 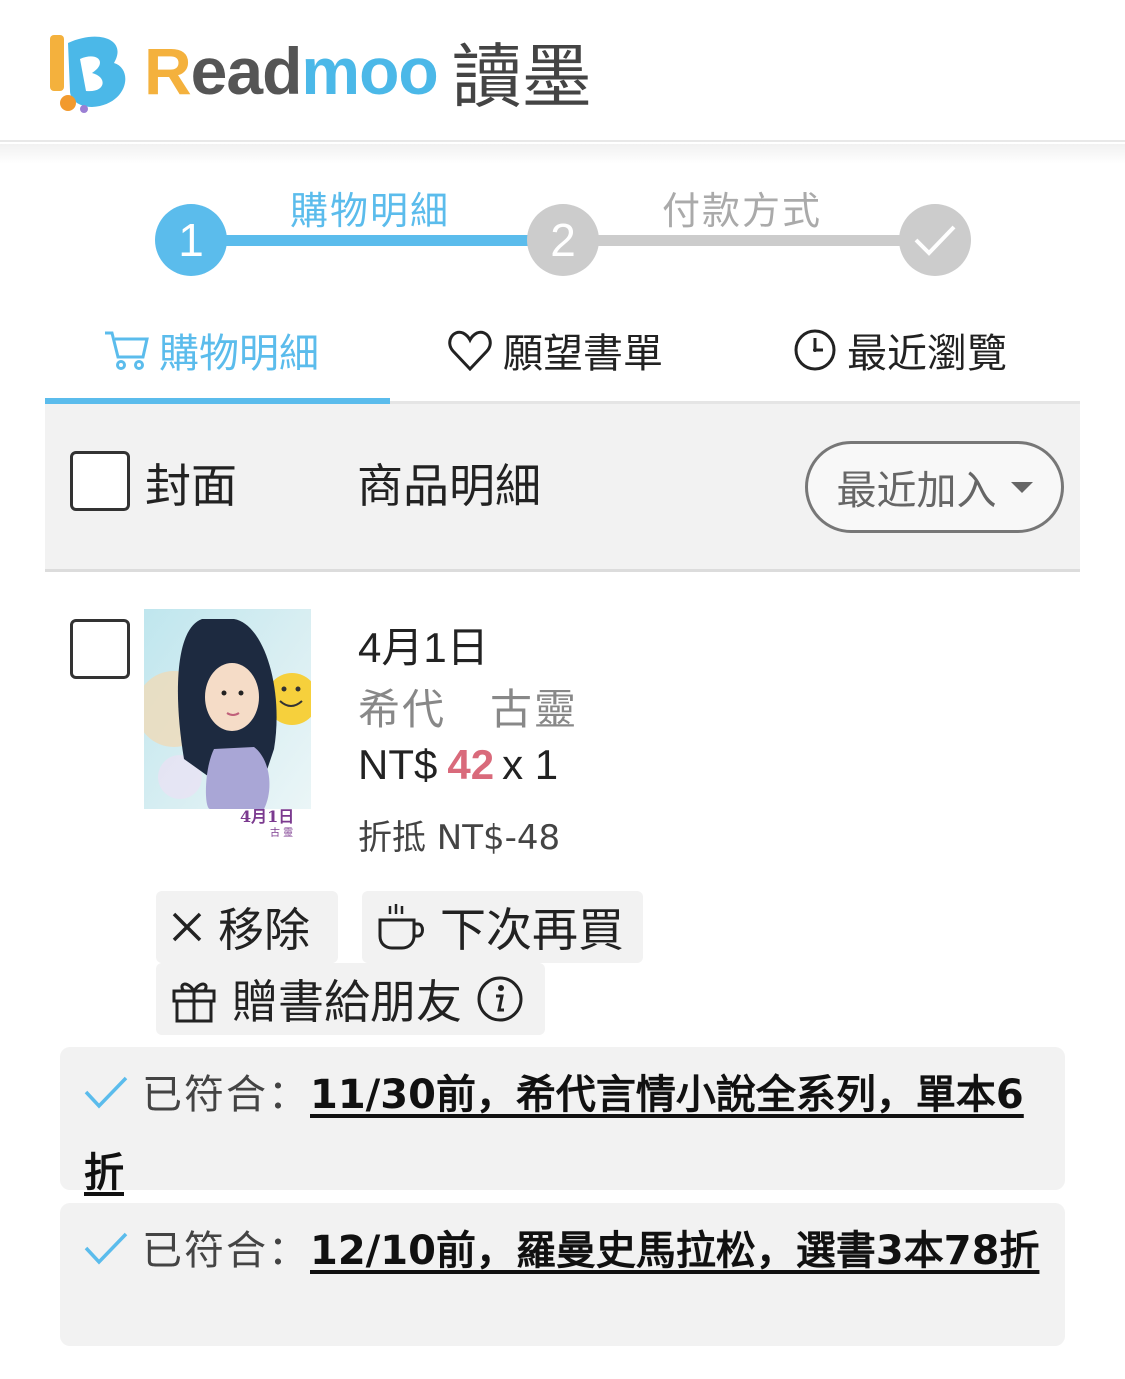 What do you see at coordinates (927, 354) in the screenshot?
I see `tab-recent-label: 最近瀏覽` at bounding box center [927, 354].